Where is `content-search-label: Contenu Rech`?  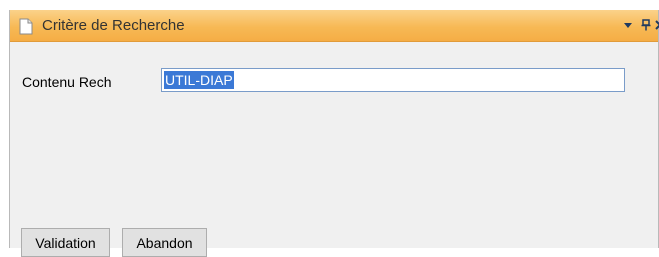
content-search-label: Contenu Rech is located at coordinates (67, 82).